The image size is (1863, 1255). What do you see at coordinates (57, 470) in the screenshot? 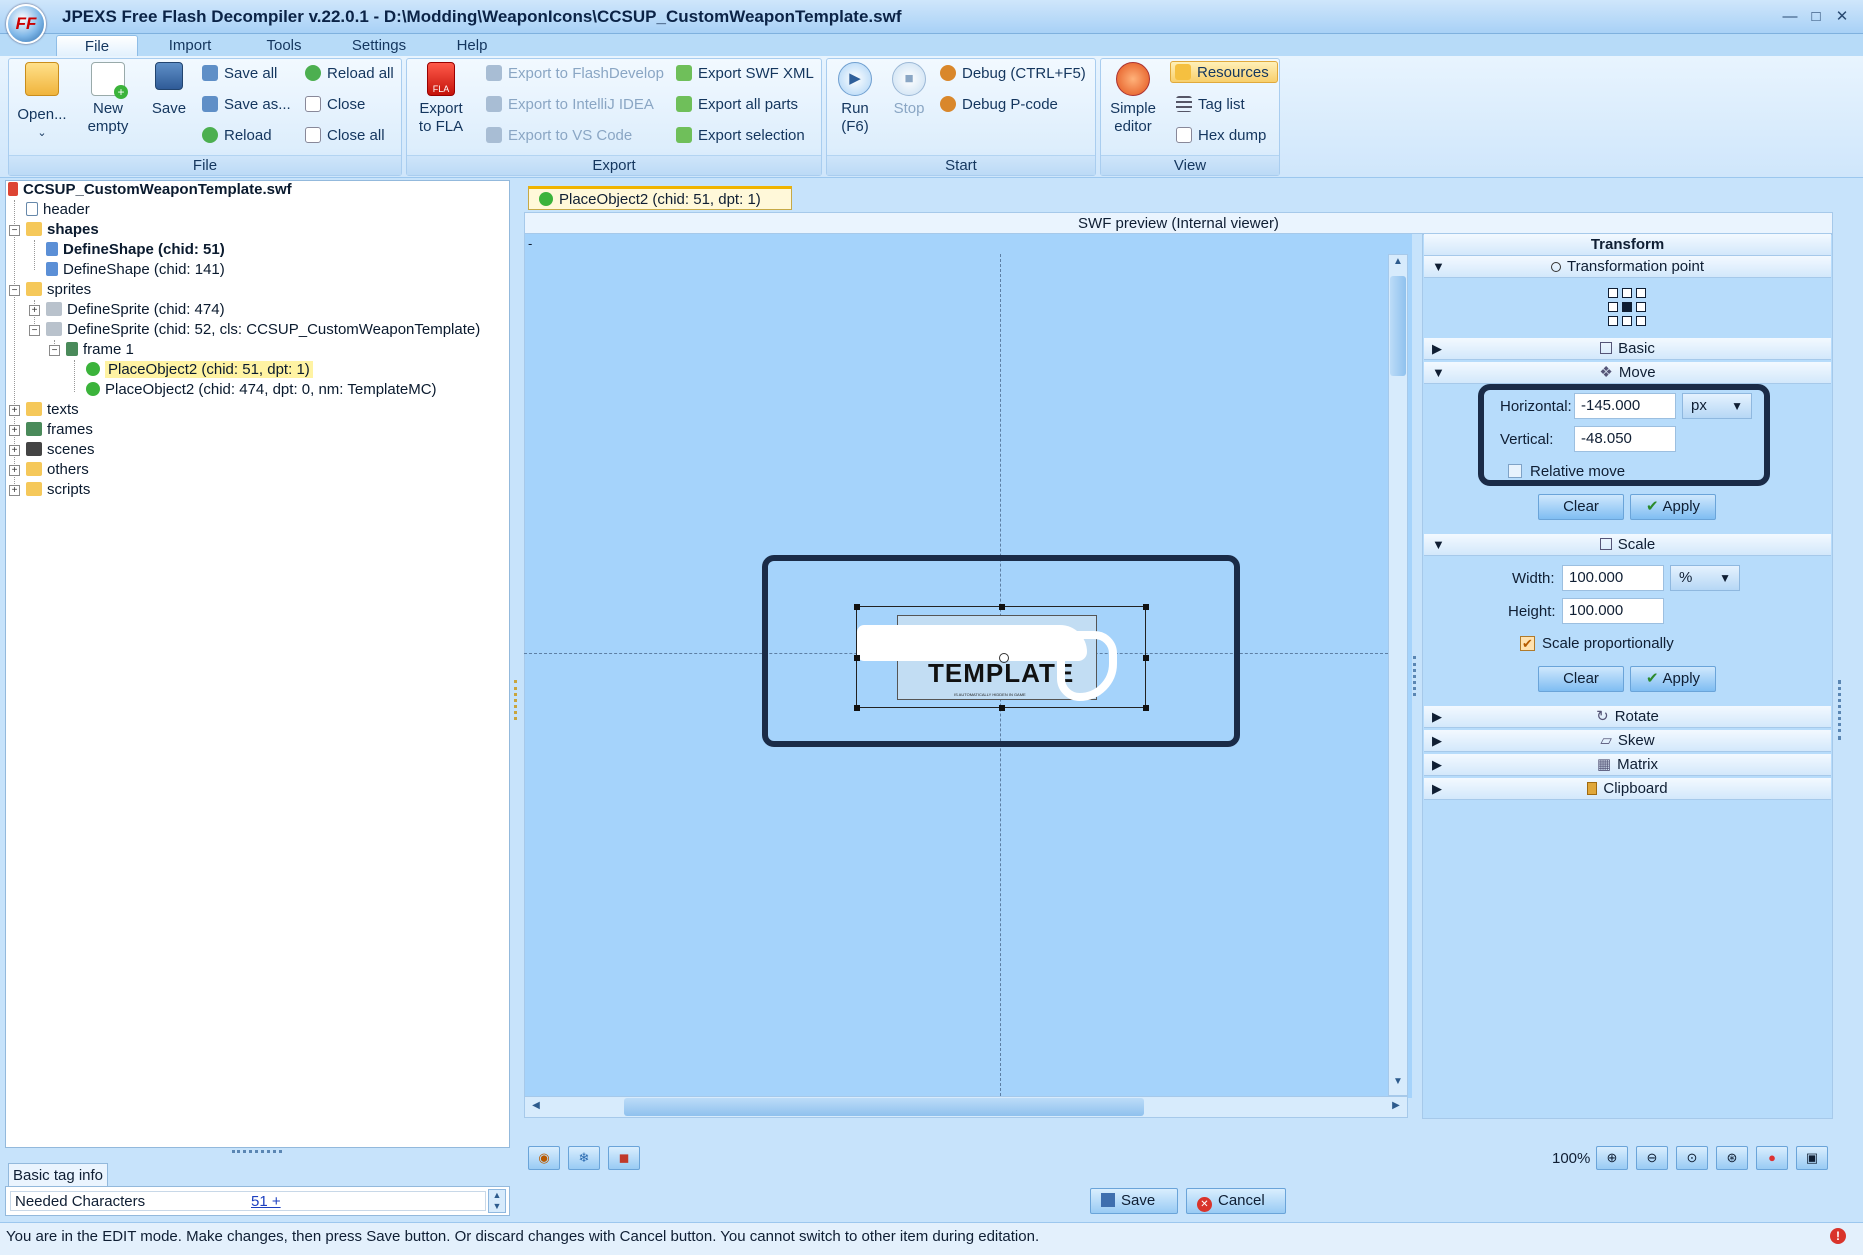
I see `tree-item-others: others` at bounding box center [57, 470].